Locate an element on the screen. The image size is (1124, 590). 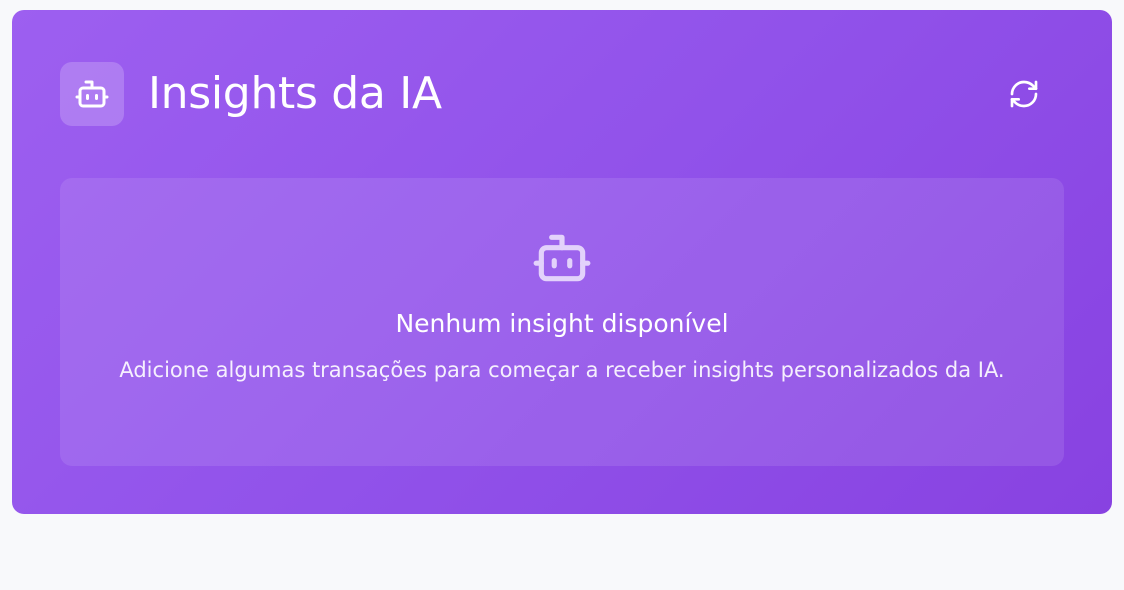
empty-state-title: Nenhum insight disponível is located at coordinates (562, 323).